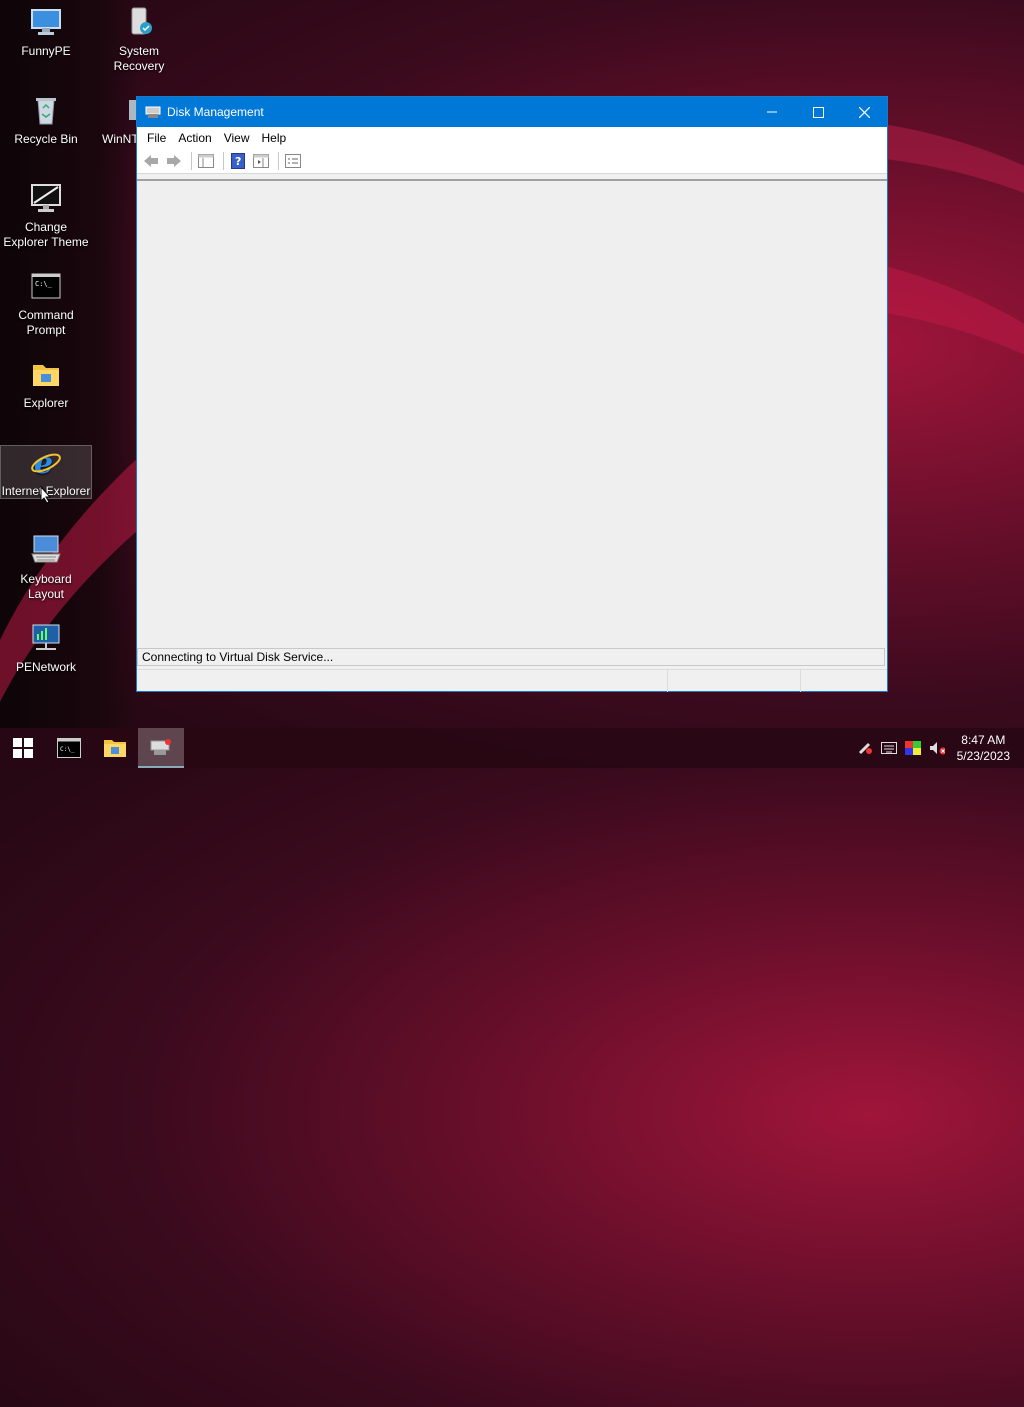 This screenshot has width=1024, height=1407. Describe the element at coordinates (117, 120) in the screenshot. I see `desktop-icon-winnt: WinNT` at that location.